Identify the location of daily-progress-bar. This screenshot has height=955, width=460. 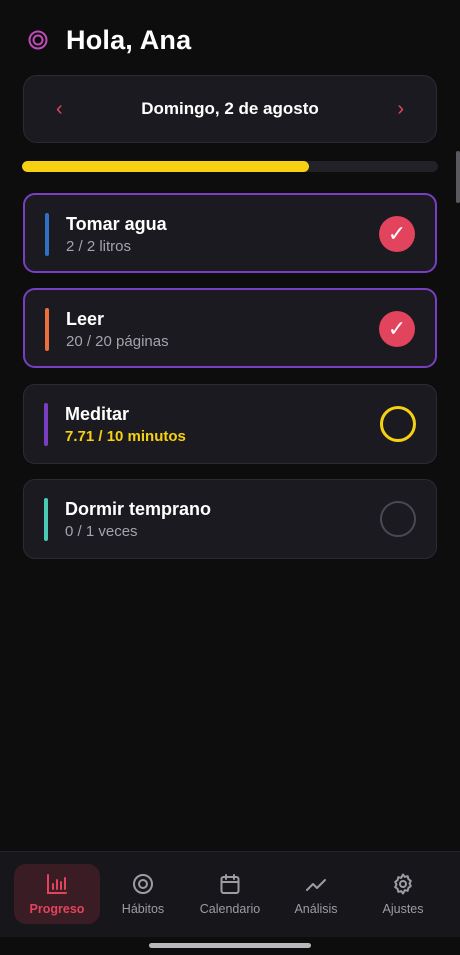
(230, 166).